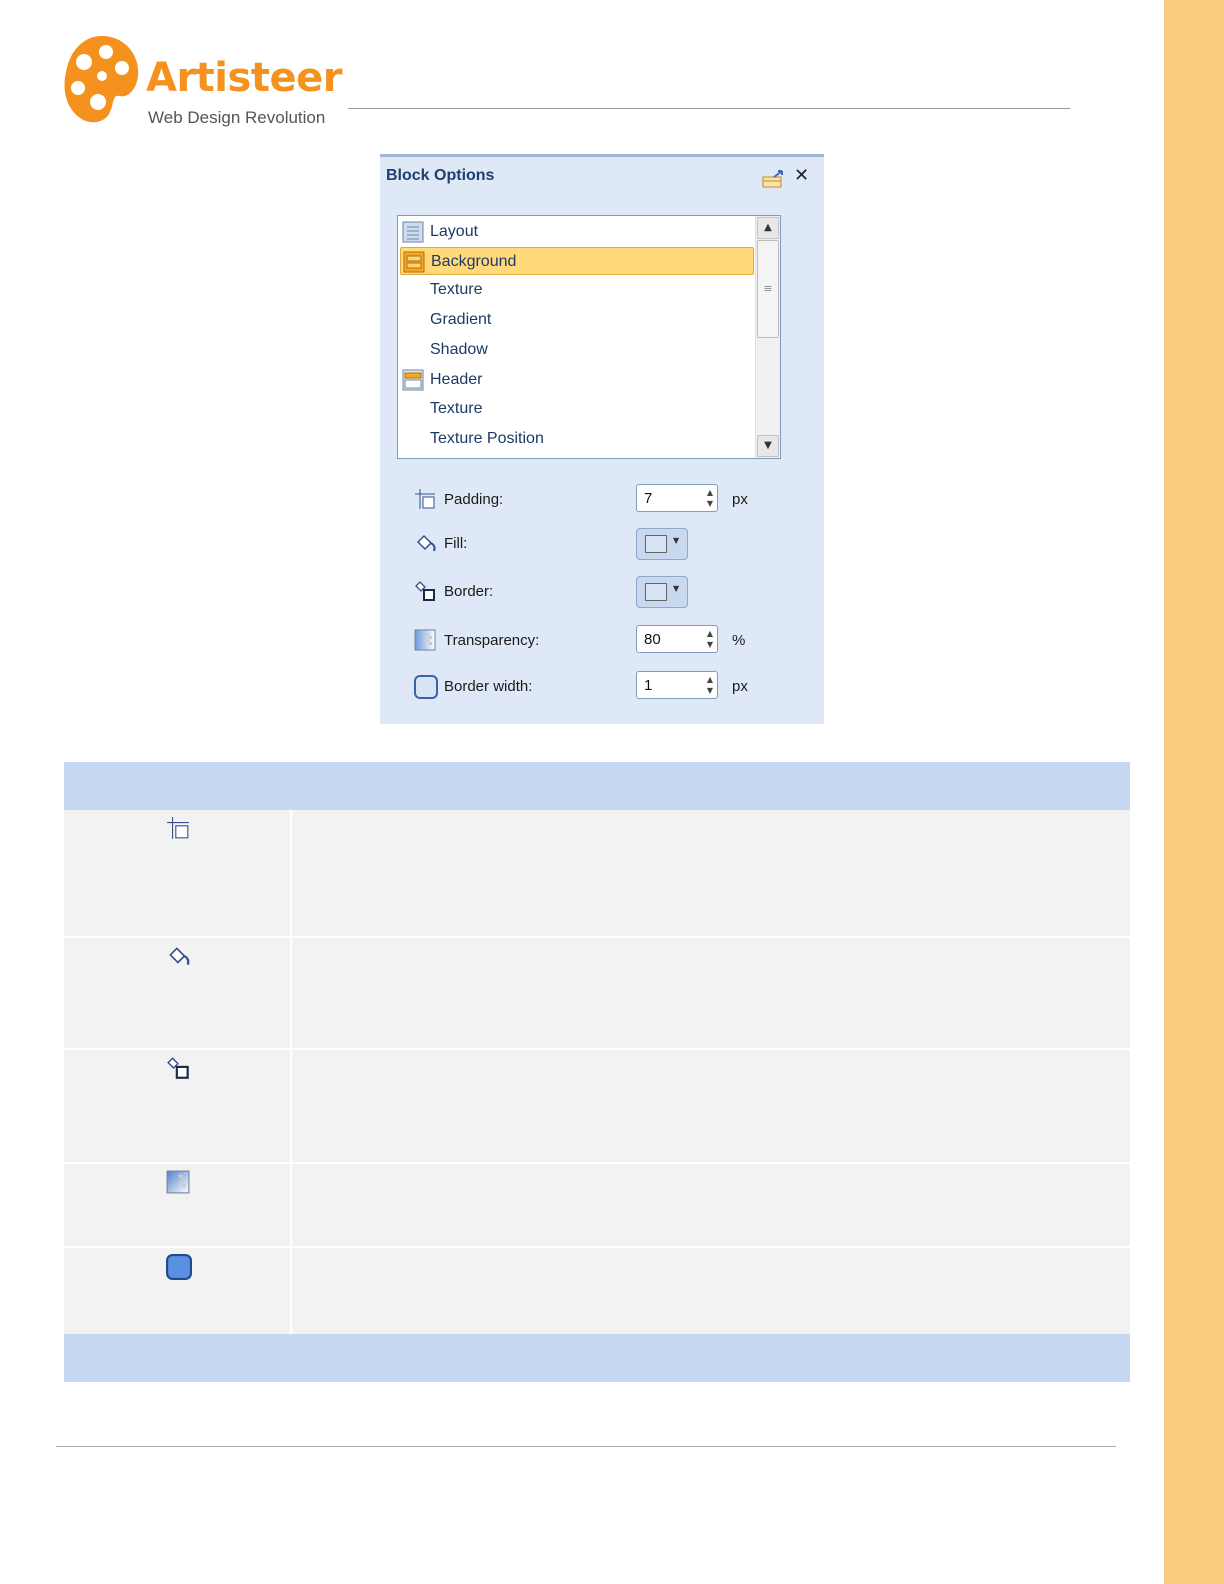 The width and height of the screenshot is (1224, 1584). Describe the element at coordinates (739, 640) in the screenshot. I see `transparency-unit: %` at that location.